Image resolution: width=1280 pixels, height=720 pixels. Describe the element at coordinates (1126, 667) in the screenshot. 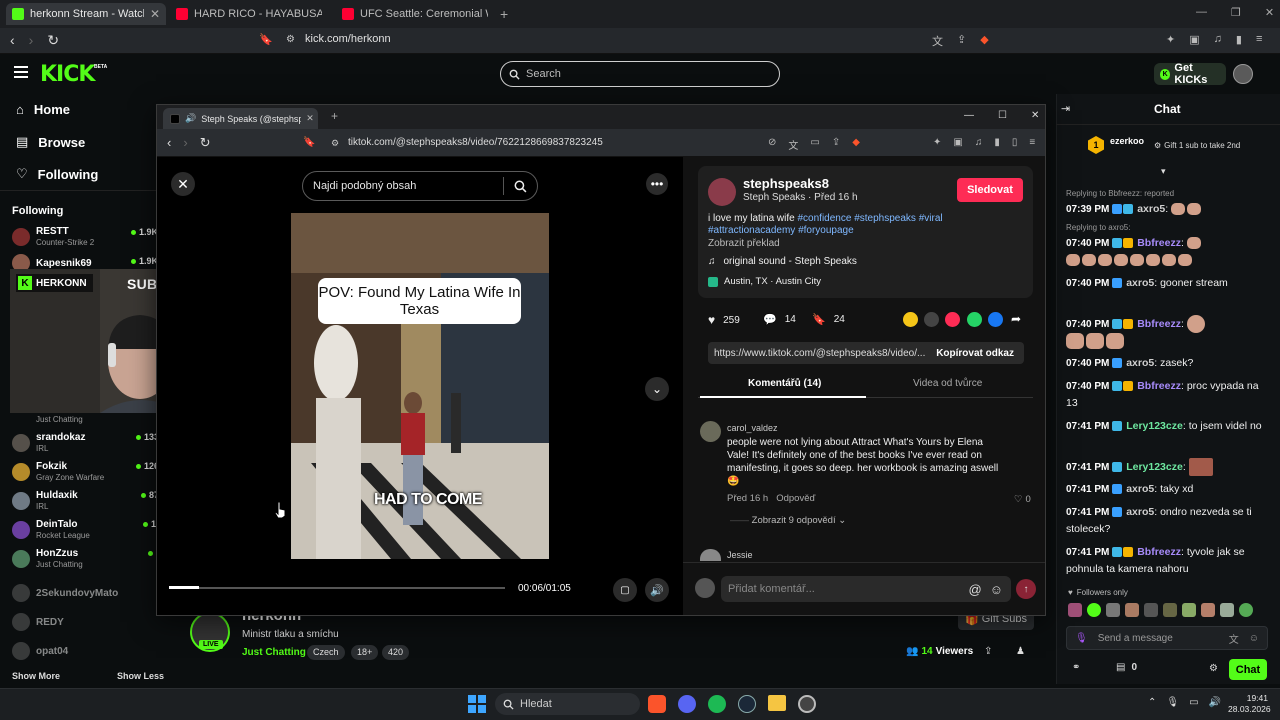

I see `points-counter: ▤ 0` at that location.